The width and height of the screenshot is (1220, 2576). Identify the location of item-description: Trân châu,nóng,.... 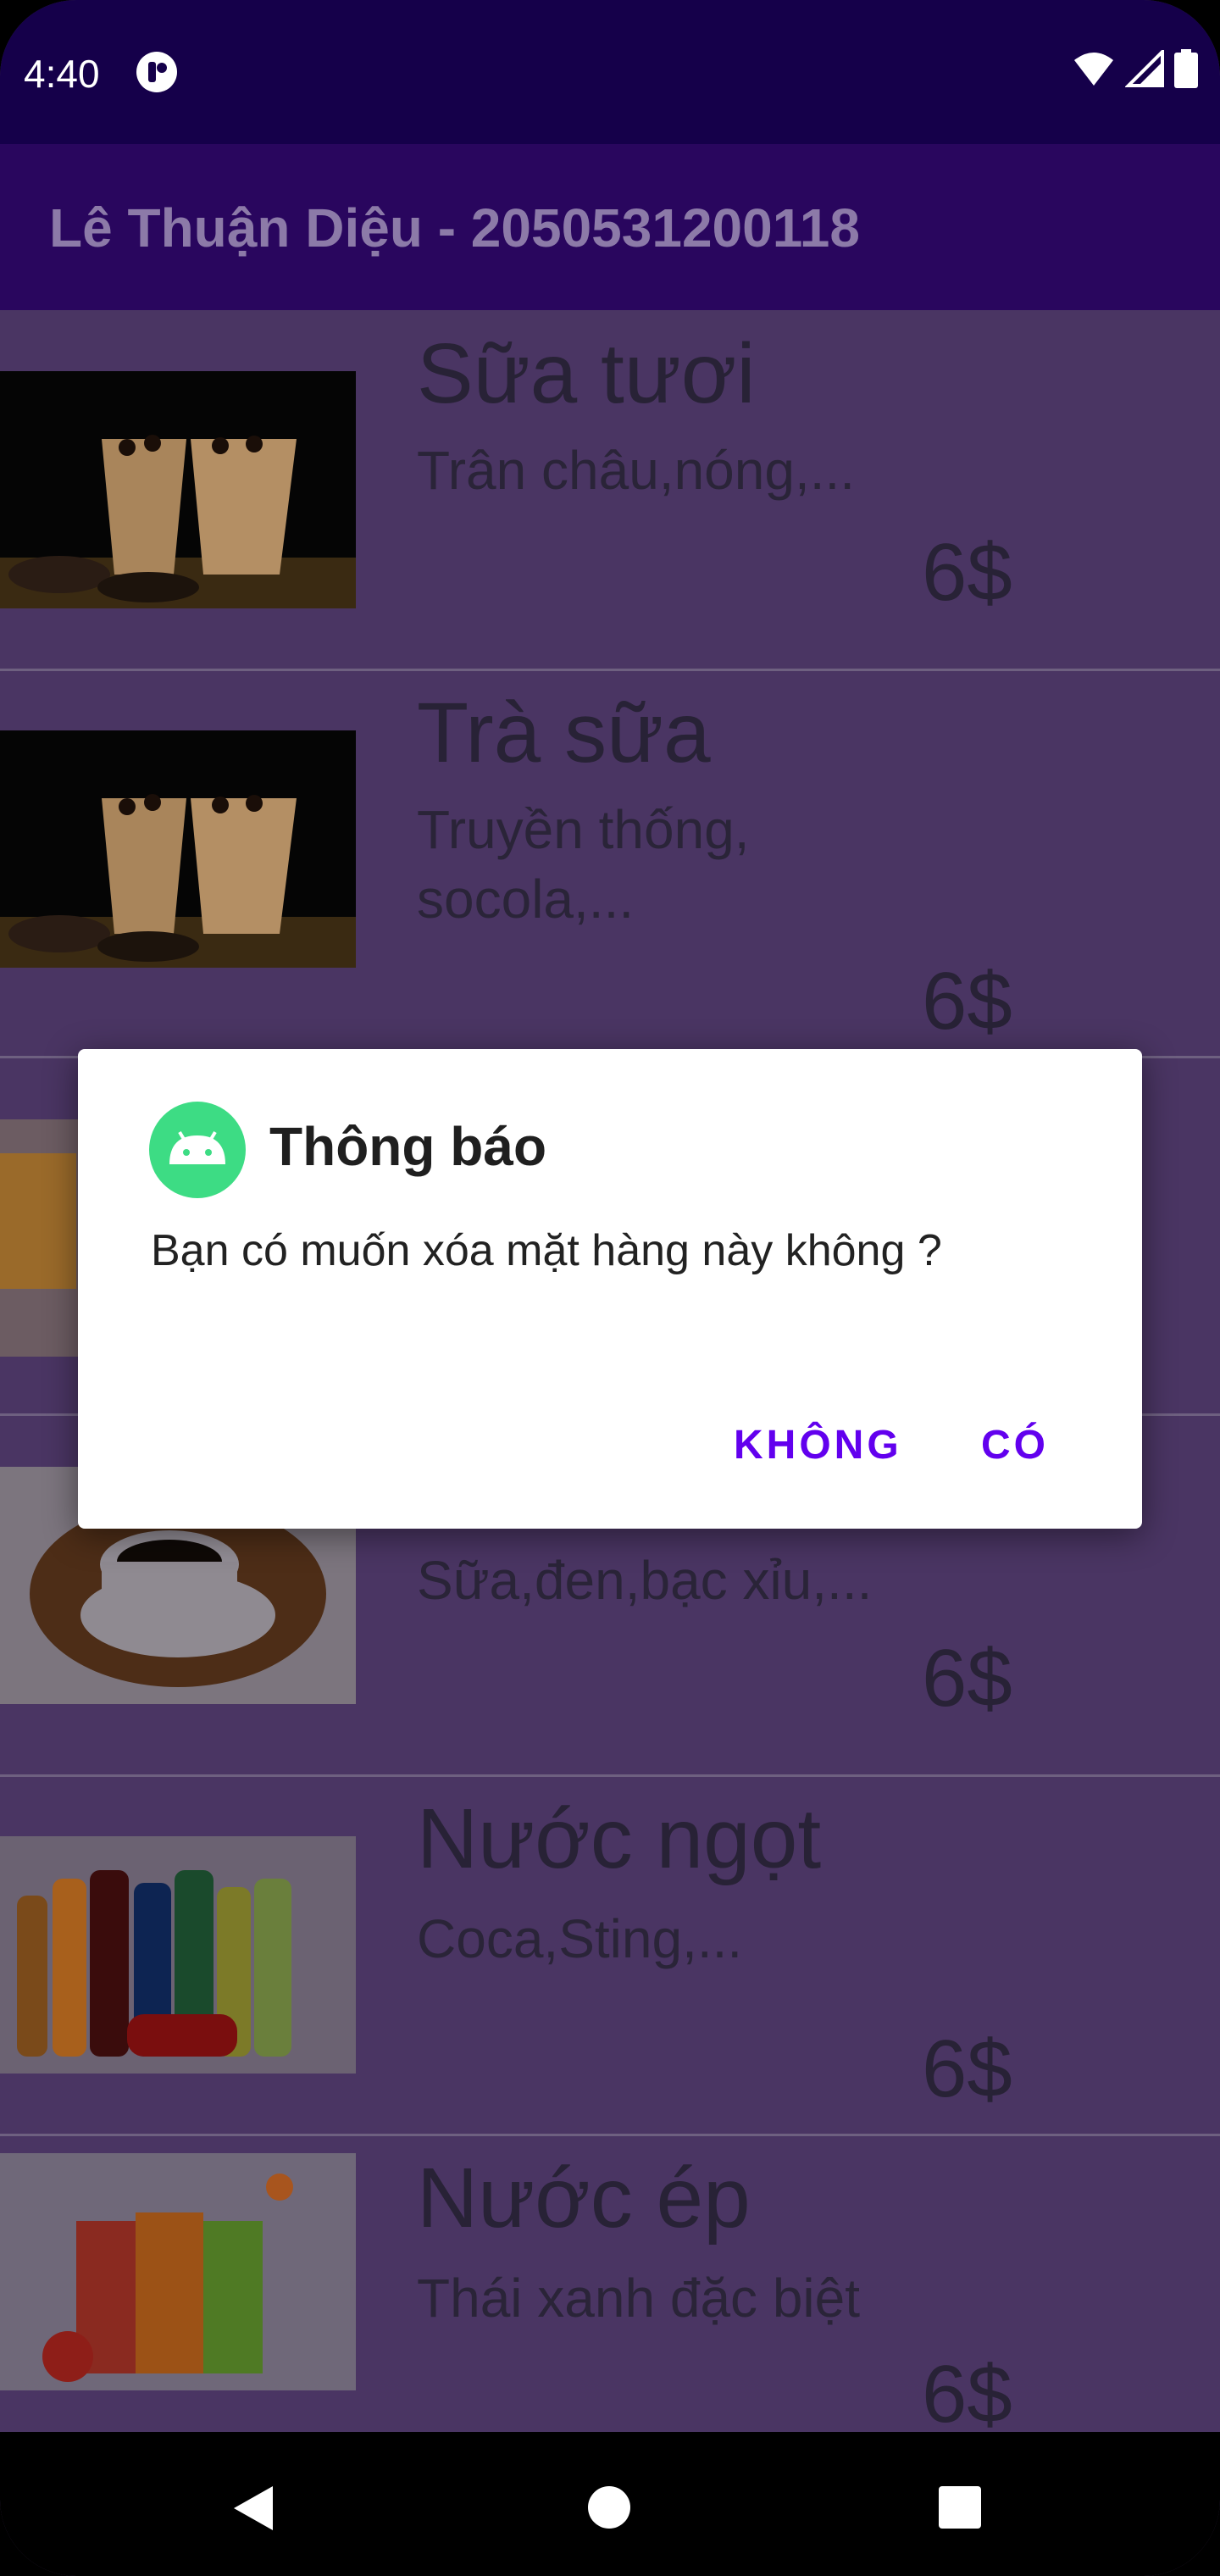
(636, 470).